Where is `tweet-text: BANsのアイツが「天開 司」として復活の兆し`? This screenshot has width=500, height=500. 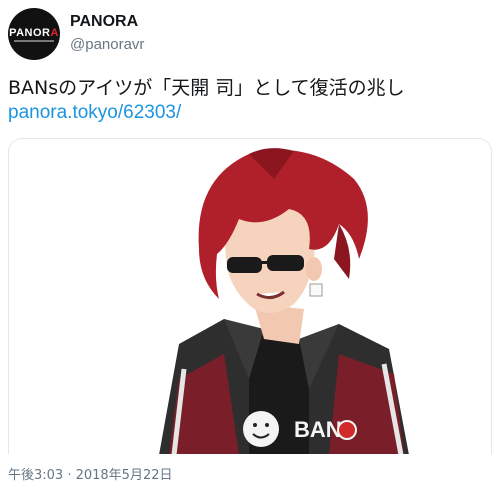 tweet-text: BANsのアイツが「天開 司」として復活の兆し is located at coordinates (206, 88).